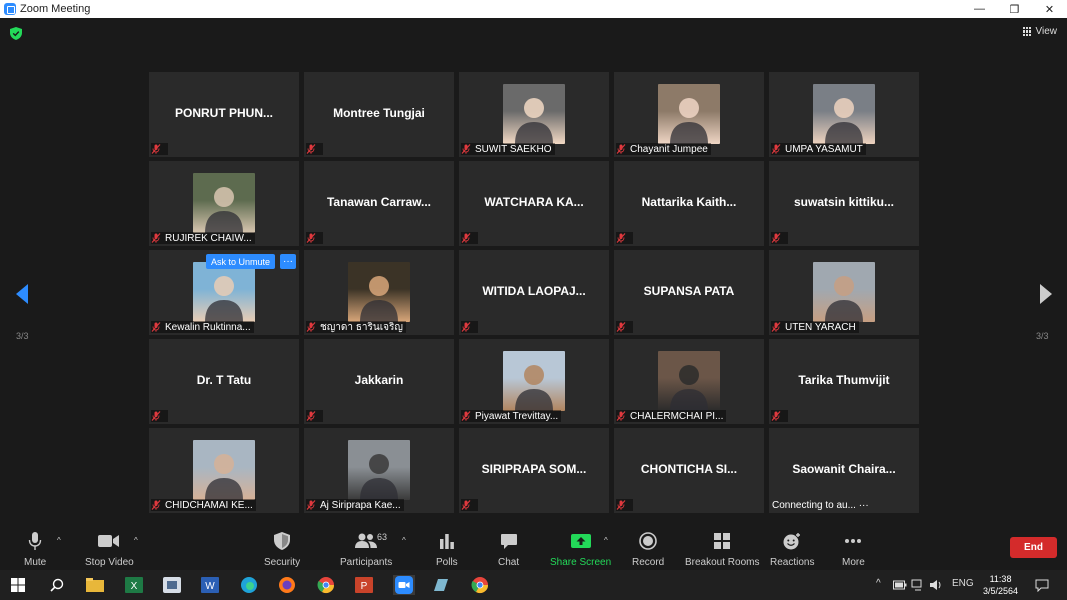 The image size is (1067, 600). Describe the element at coordinates (853, 549) in the screenshot. I see `more-button: More` at that location.